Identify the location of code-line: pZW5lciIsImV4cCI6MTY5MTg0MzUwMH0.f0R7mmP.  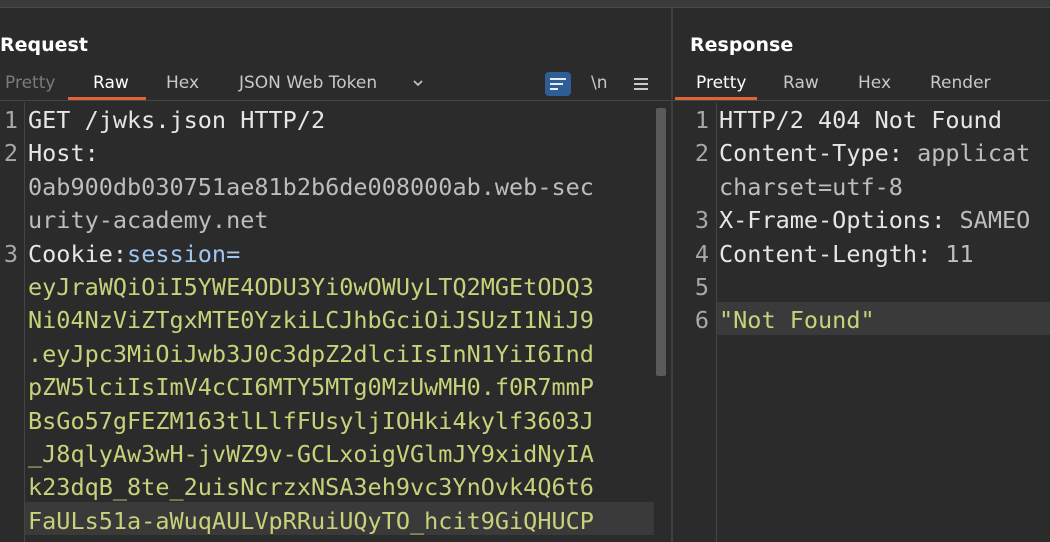
(311, 387).